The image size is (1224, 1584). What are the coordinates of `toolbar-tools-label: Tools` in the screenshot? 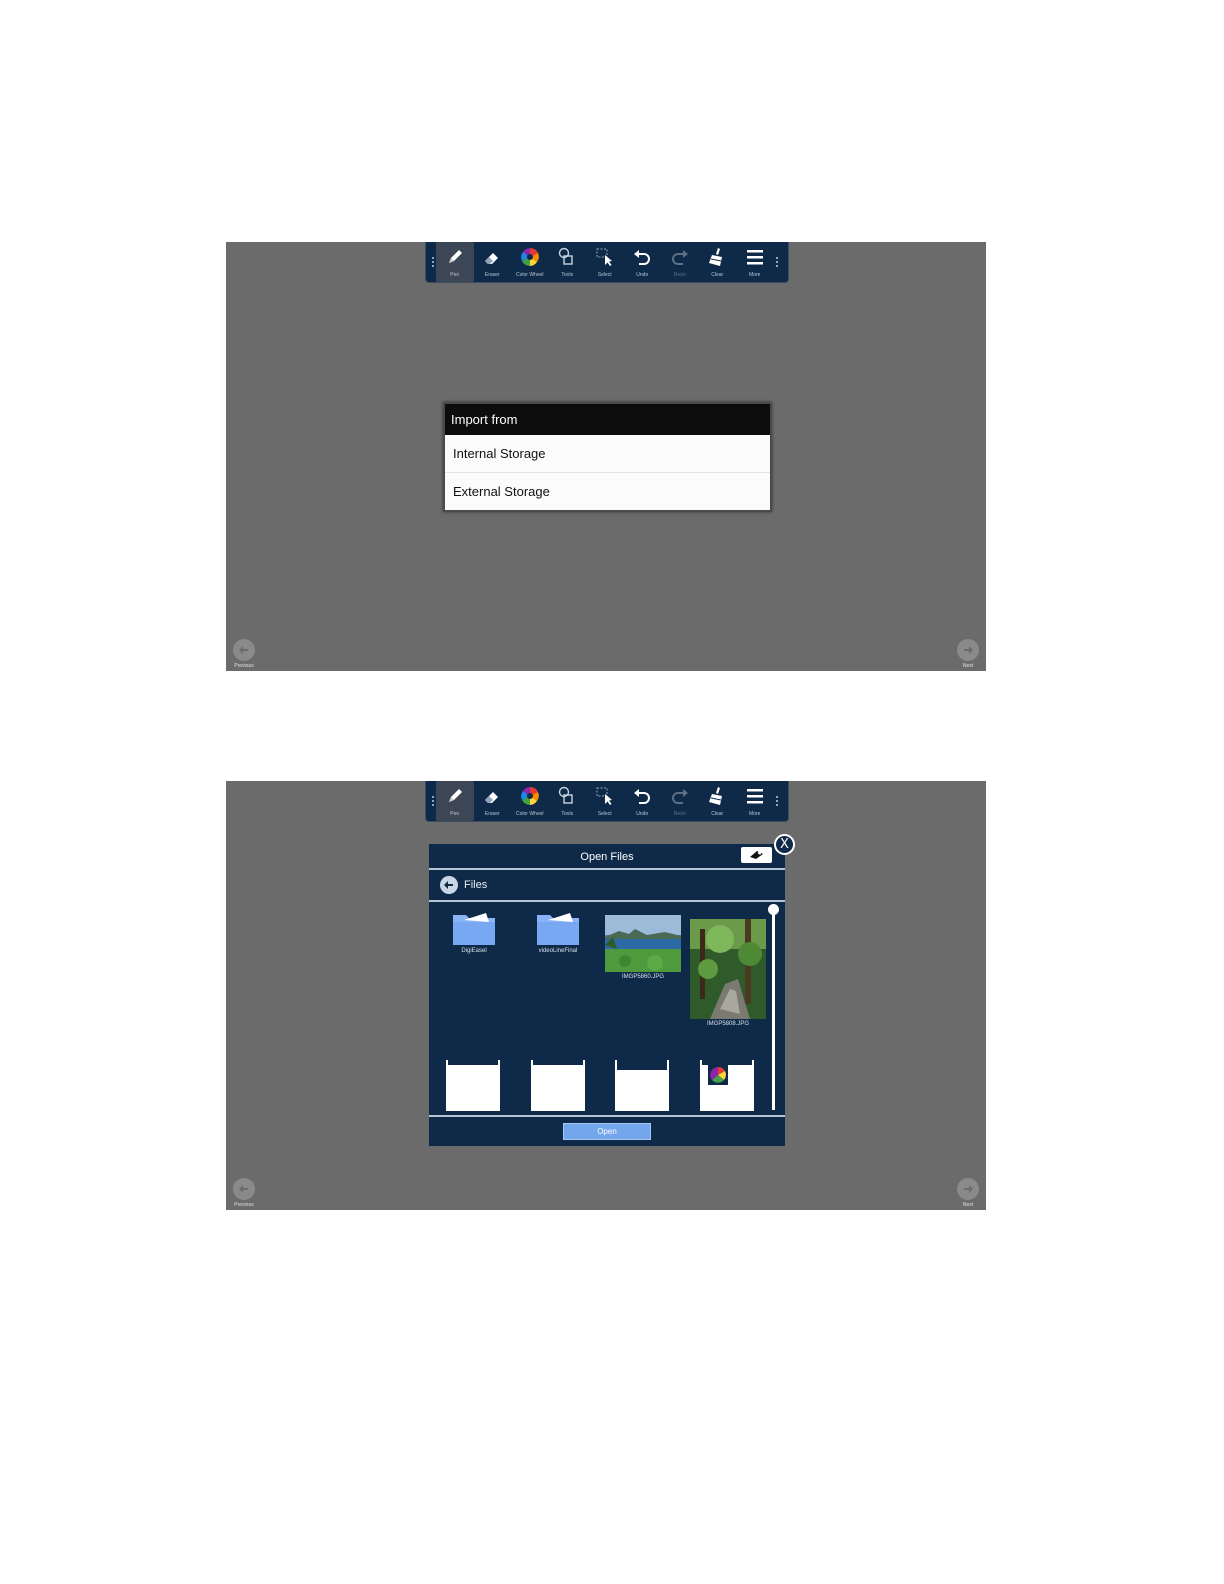 It's located at (567, 275).